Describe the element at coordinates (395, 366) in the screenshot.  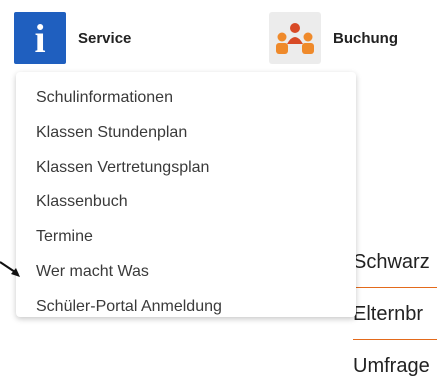
I see `background-list-item: Umfrage` at that location.